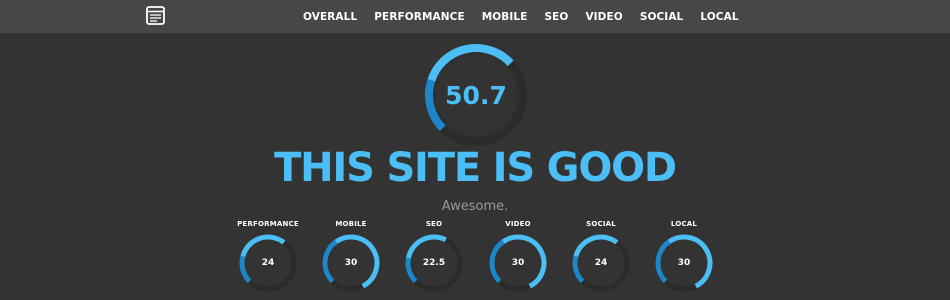 The width and height of the screenshot is (950, 300). I want to click on verdict-subline: Awesome., so click(475, 206).